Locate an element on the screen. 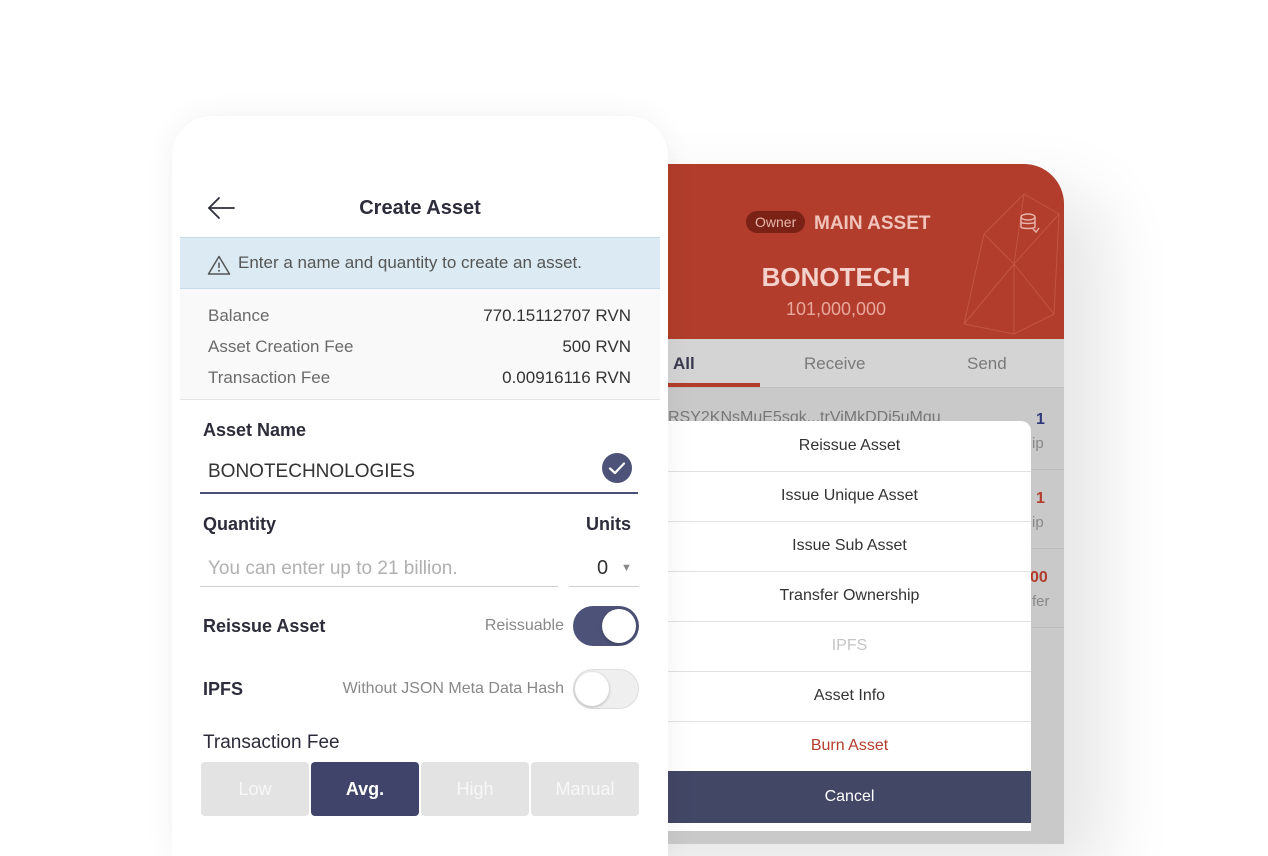 The width and height of the screenshot is (1268, 856). tab-all: All is located at coordinates (684, 364).